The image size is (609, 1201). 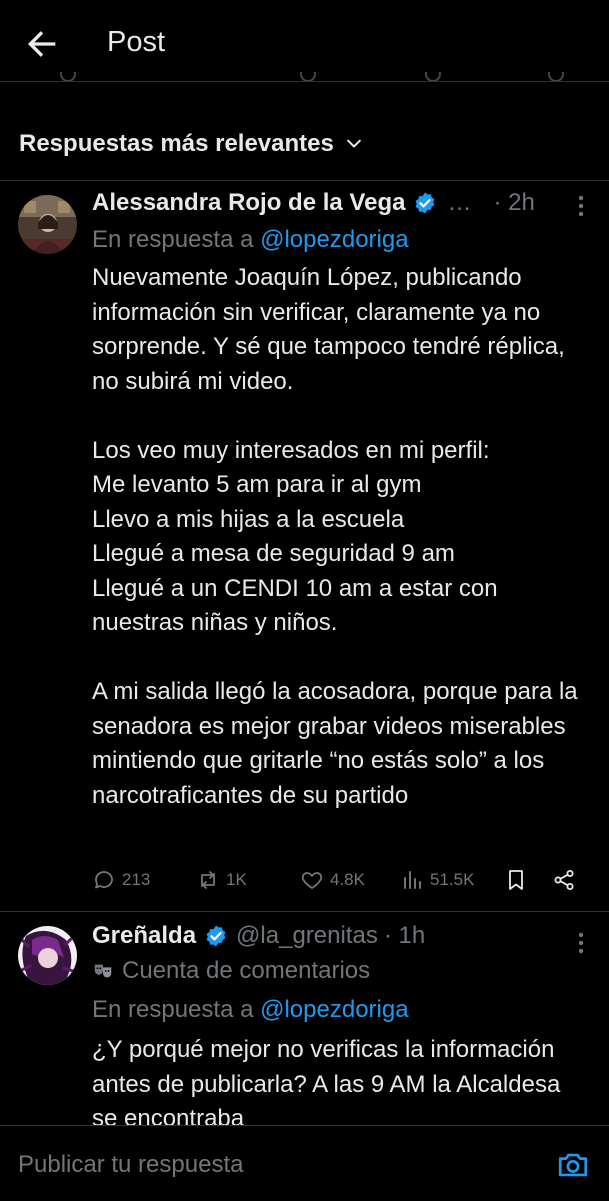 I want to click on share-button, so click(x=564, y=880).